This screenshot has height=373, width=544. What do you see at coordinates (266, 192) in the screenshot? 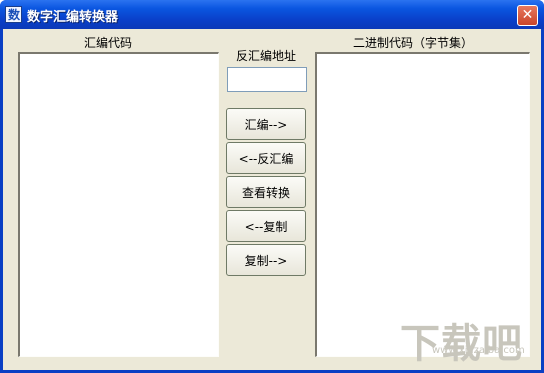
I see `view-convert-button: 查看转换` at bounding box center [266, 192].